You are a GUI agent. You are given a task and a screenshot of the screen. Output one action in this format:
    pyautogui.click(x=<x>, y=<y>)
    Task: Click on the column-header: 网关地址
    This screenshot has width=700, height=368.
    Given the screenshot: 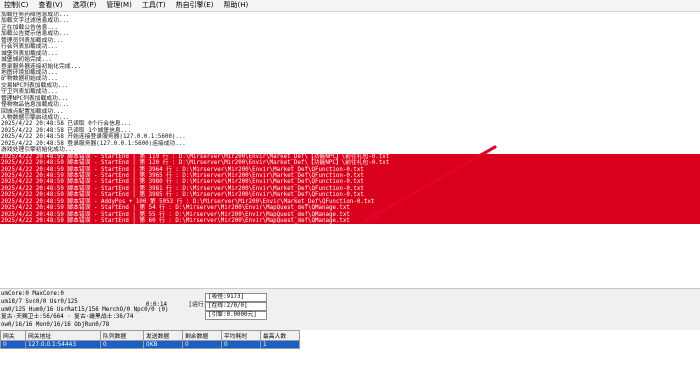 What is the action you would take?
    pyautogui.click(x=63, y=335)
    